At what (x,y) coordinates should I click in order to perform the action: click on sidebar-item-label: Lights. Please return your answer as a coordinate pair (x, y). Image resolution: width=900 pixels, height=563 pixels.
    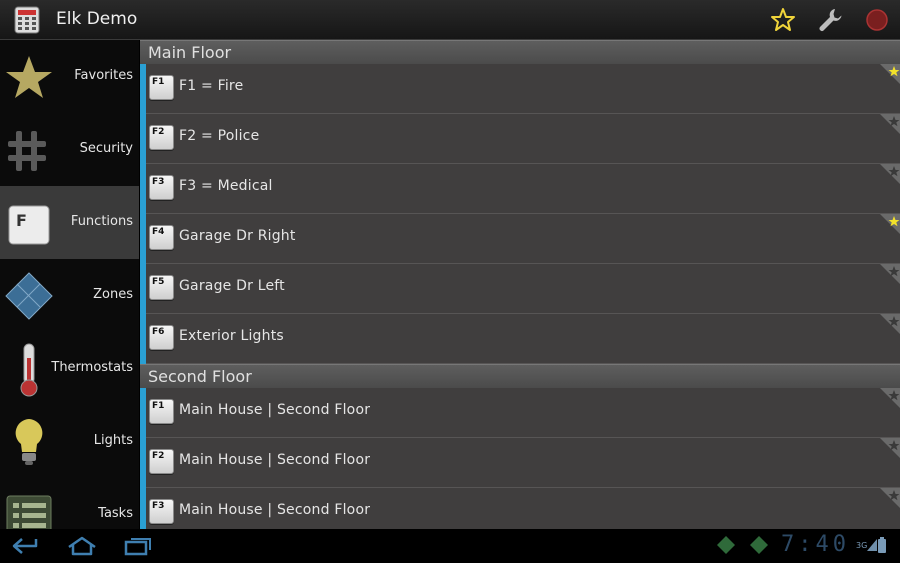
    Looking at the image, I should click on (113, 440).